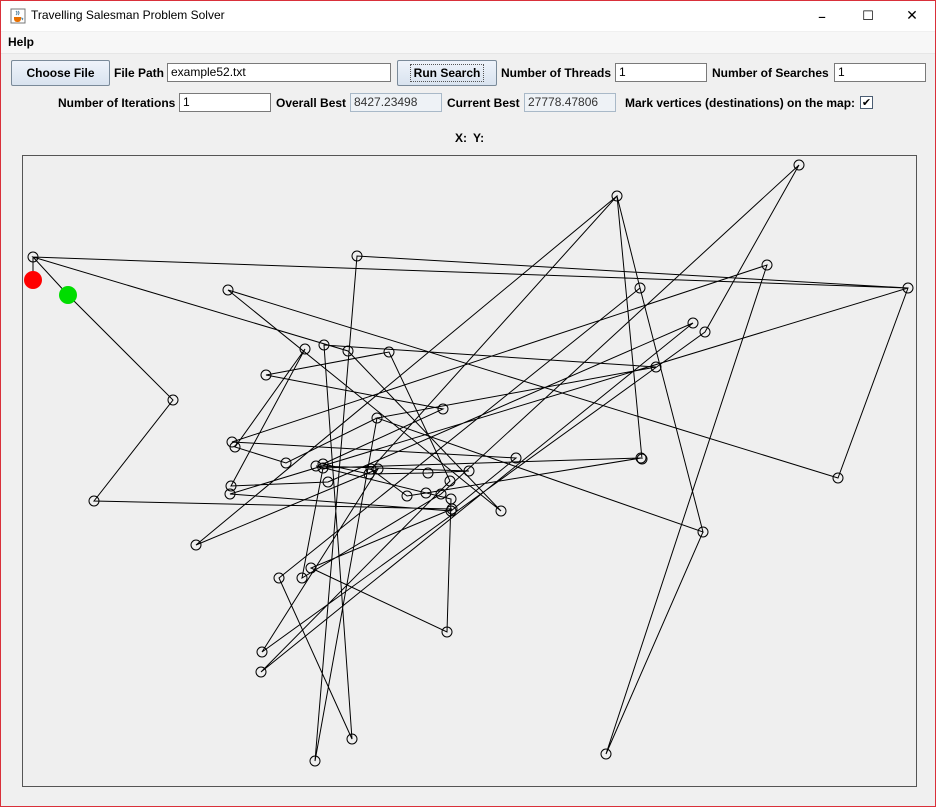  I want to click on x-coordinate-label: X:, so click(461, 138).